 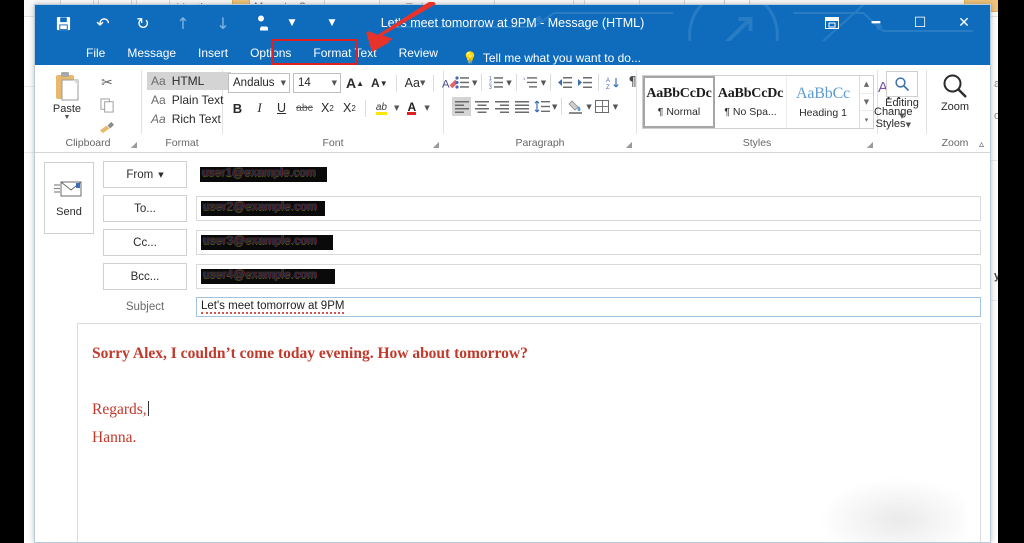 I want to click on align-center-icon, so click(x=481, y=106).